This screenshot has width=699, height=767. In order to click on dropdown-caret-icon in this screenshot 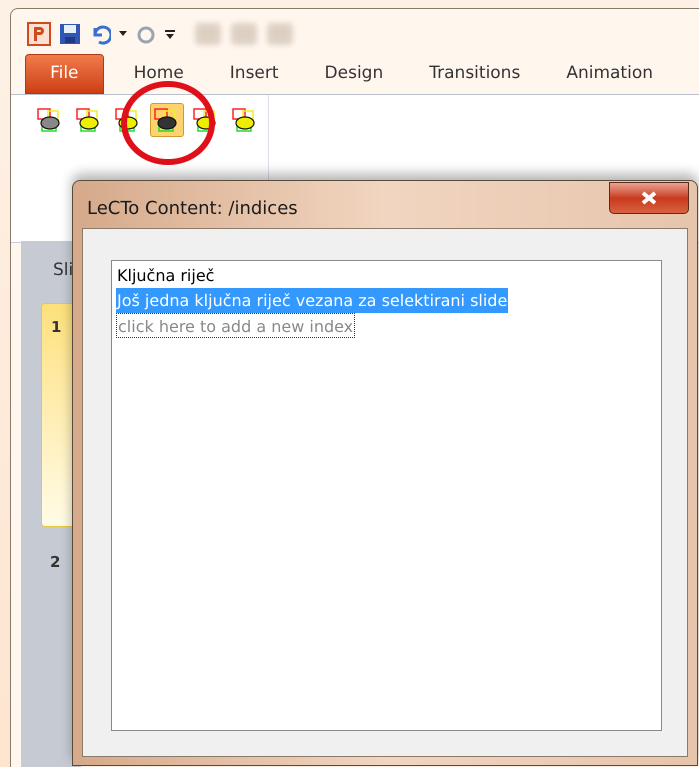, I will do `click(123, 34)`.